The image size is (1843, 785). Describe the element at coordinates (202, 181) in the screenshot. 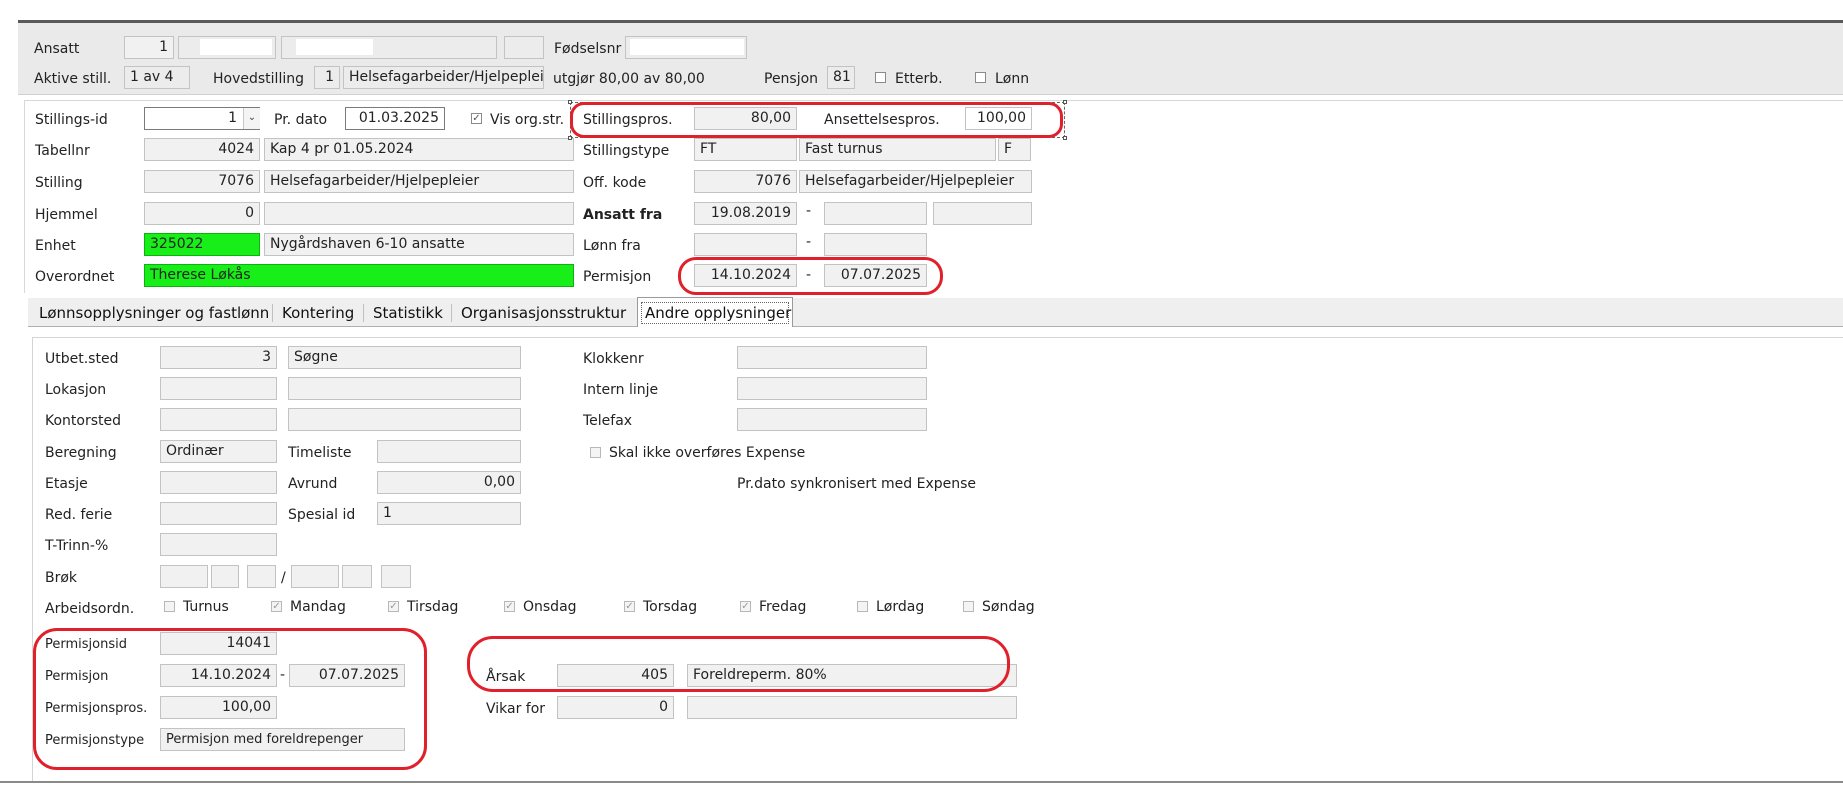

I see `stilling-field: 7076` at that location.